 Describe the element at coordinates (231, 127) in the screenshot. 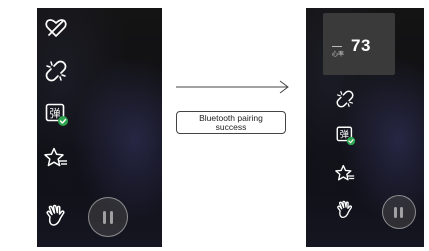

I see `toast-line-2: success` at that location.